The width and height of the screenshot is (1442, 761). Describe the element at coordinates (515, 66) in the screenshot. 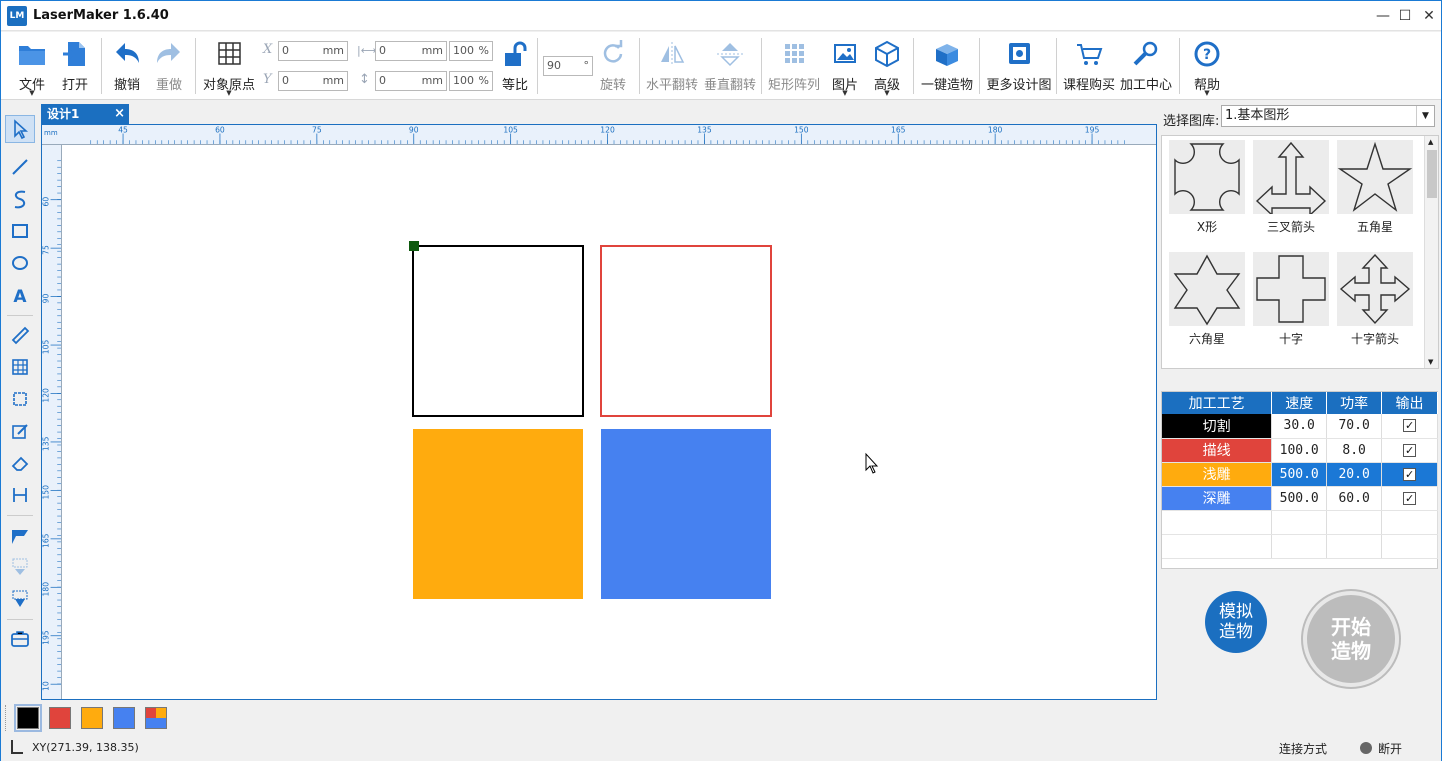

I see `aspect-ratio-button: 等比` at that location.